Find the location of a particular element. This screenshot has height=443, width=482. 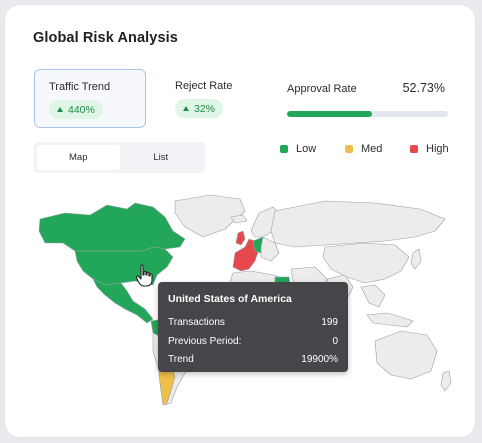

reject-rate-label: Reject Rate is located at coordinates (204, 86).